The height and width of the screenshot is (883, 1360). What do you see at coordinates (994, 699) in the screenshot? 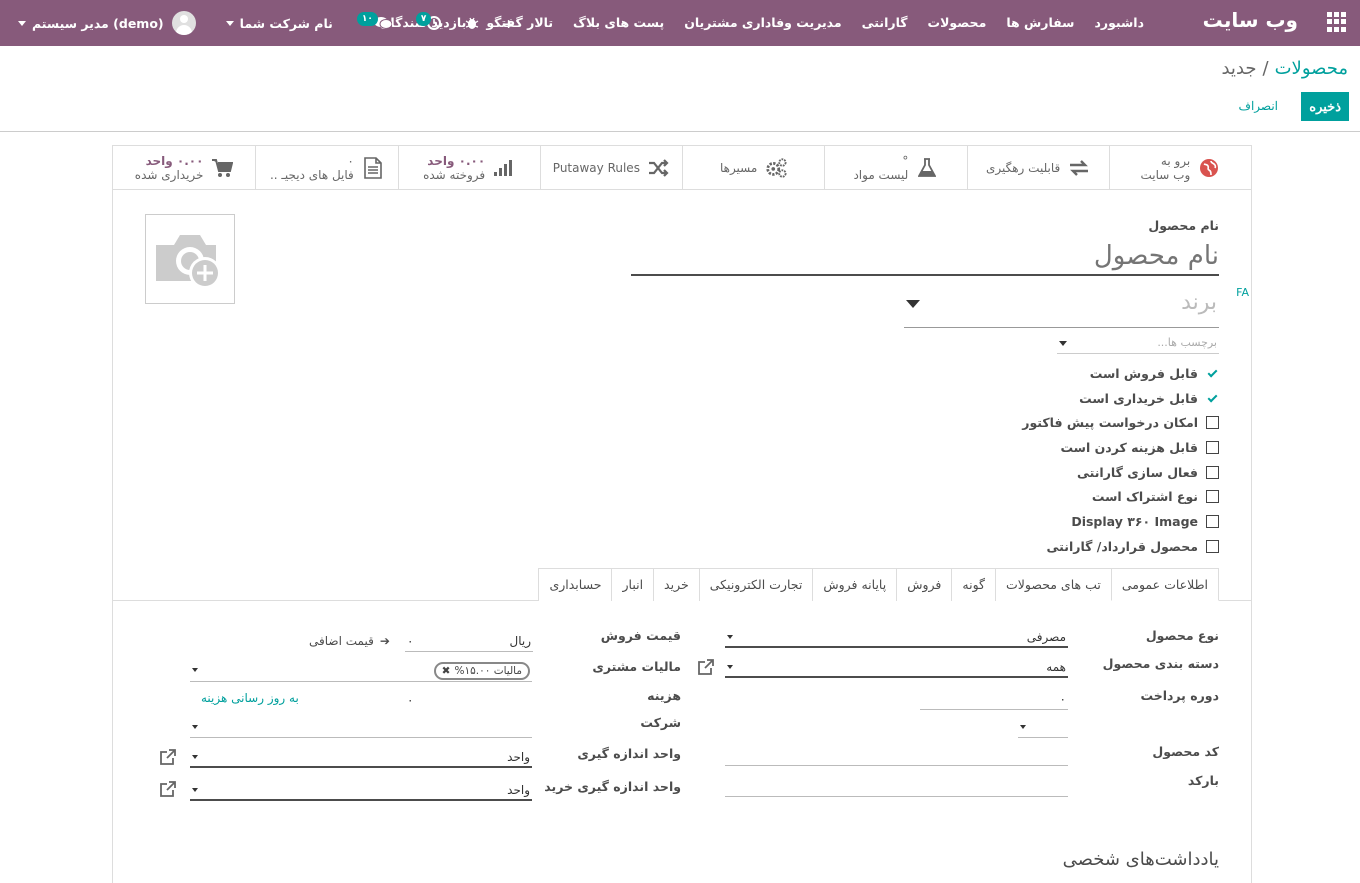
I see `payment-period-input: ۰` at bounding box center [994, 699].